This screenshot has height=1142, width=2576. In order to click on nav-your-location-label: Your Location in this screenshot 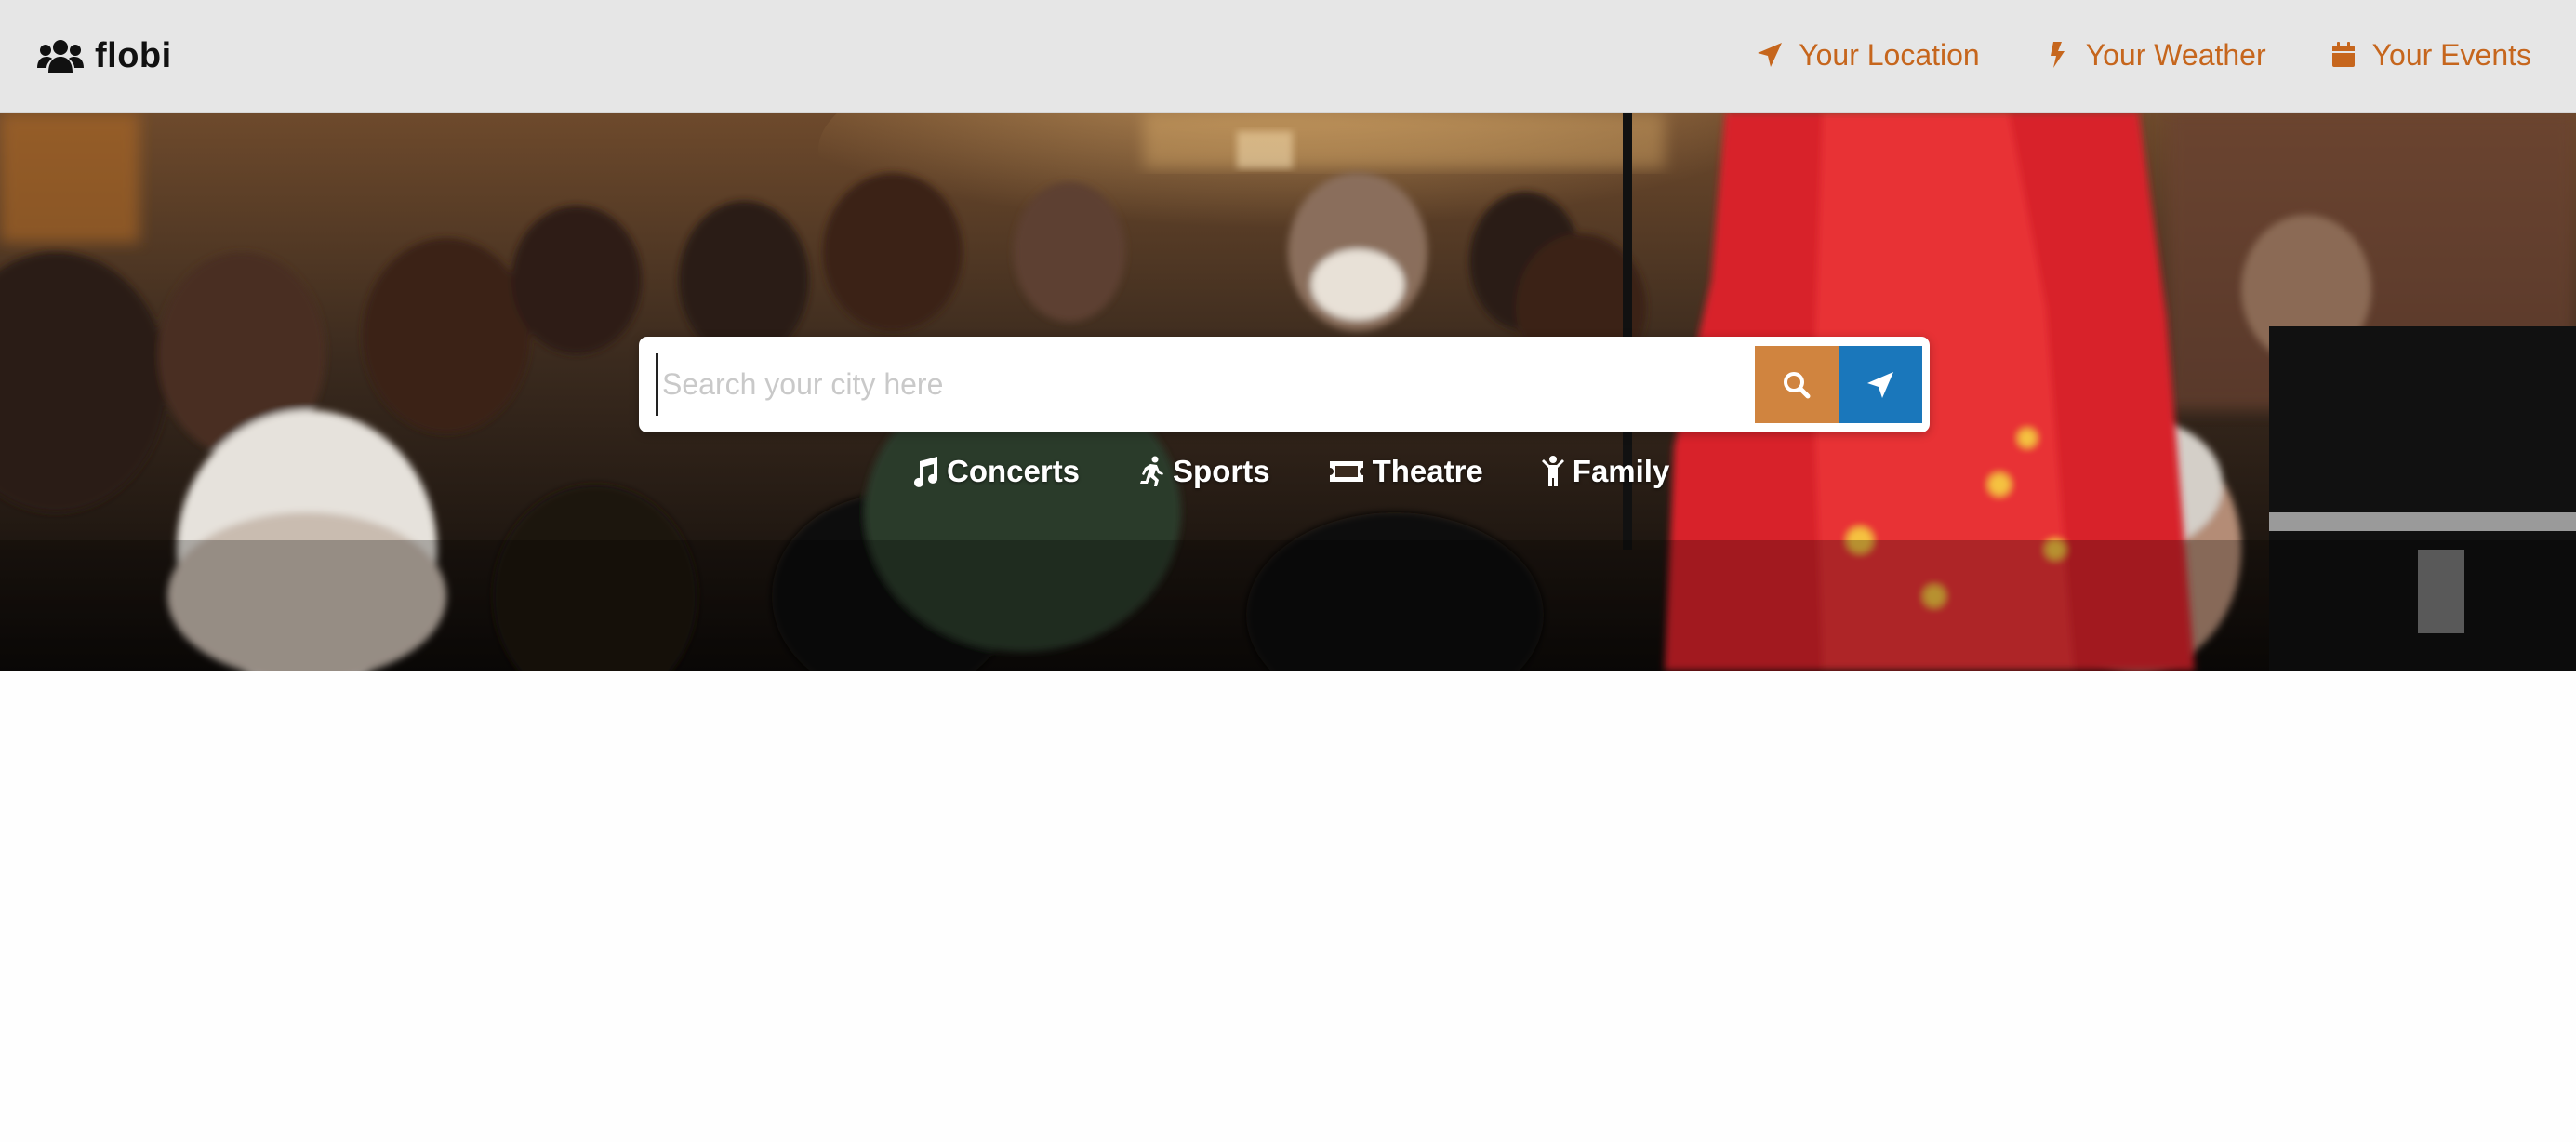, I will do `click(1889, 54)`.